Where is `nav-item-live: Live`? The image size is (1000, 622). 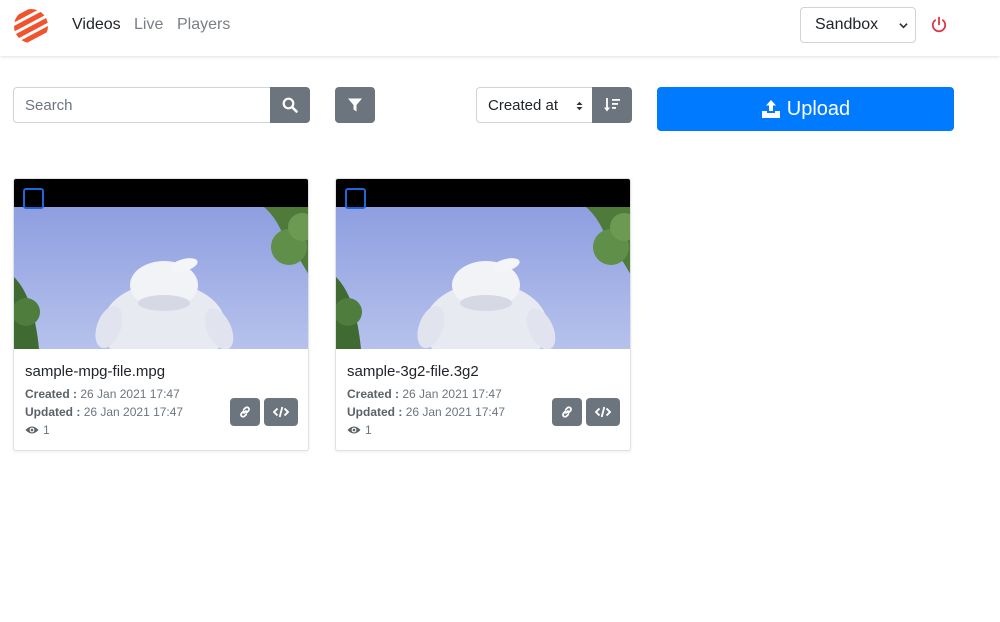
nav-item-live: Live is located at coordinates (148, 25).